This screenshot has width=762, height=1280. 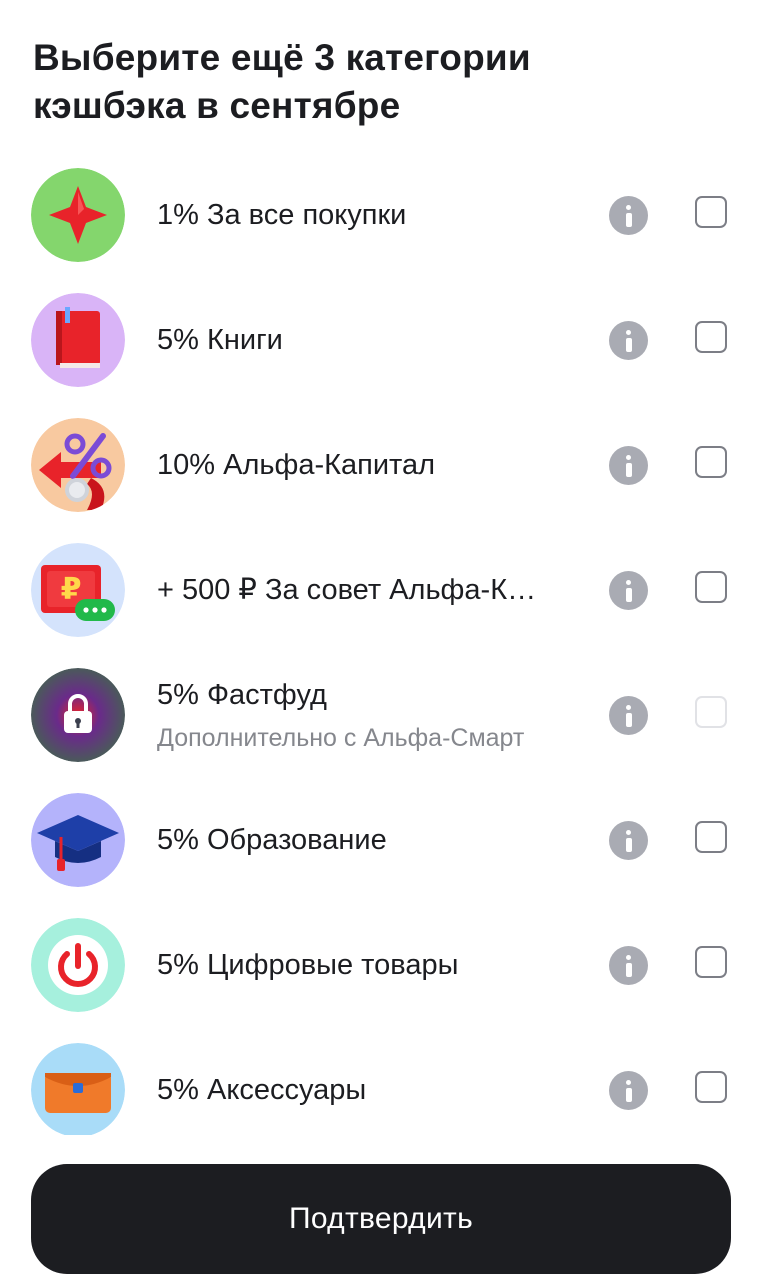 I want to click on page-title-line-1: Выберите ещё 3 категории, so click(x=282, y=57).